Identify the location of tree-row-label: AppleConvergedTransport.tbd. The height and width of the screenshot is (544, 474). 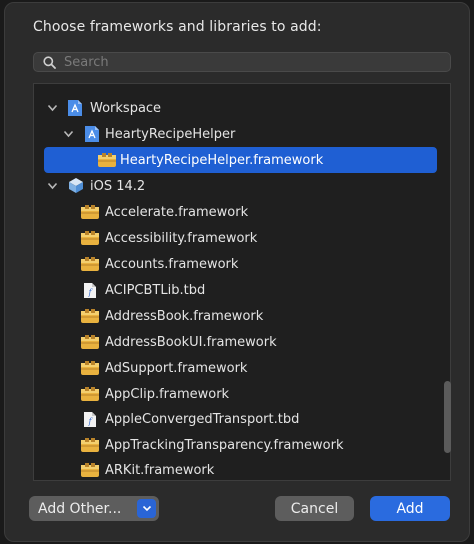
(202, 419).